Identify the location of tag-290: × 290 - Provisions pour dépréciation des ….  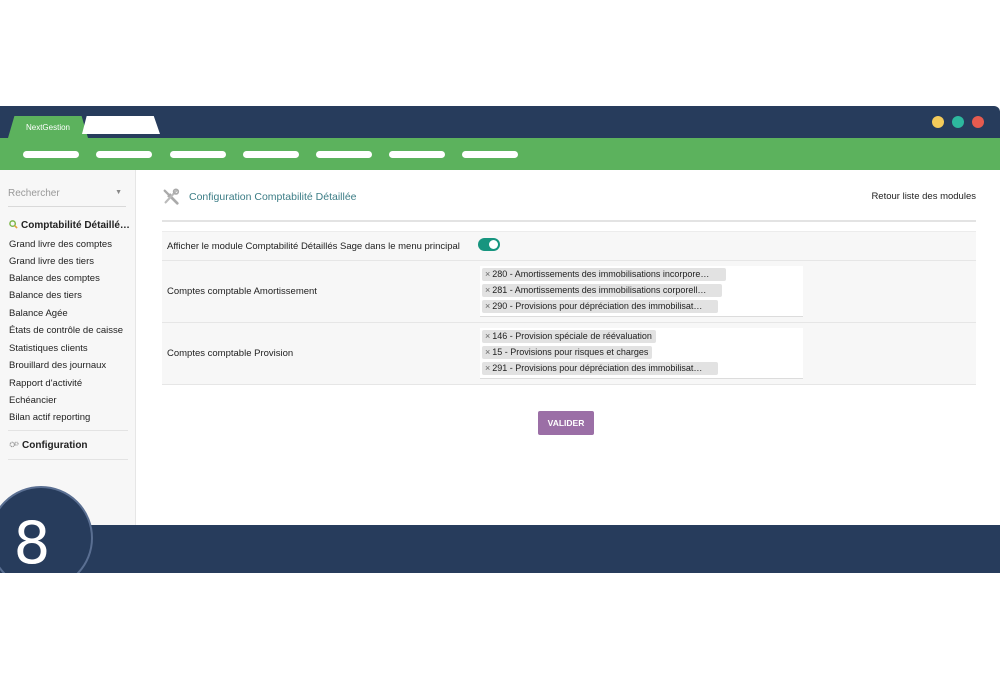
(600, 306).